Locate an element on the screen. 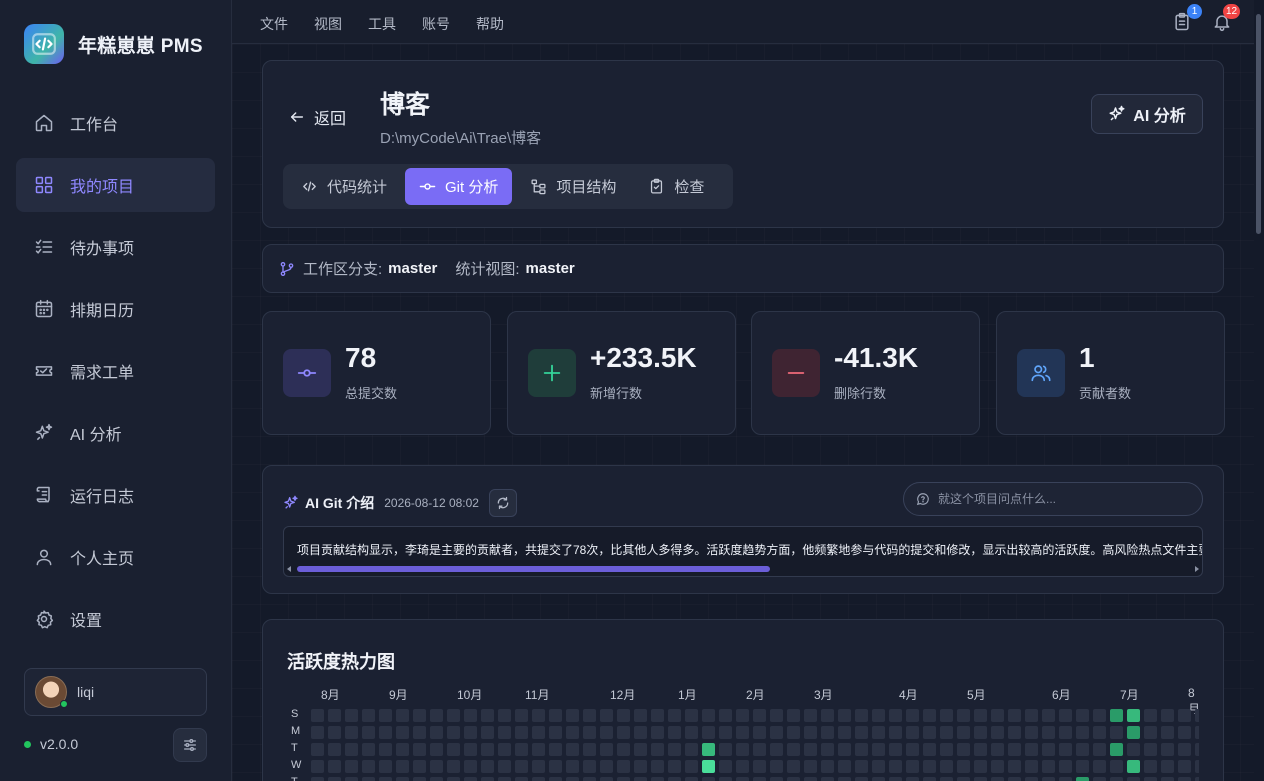 The height and width of the screenshot is (781, 1264). back-button: 返回 is located at coordinates (317, 117).